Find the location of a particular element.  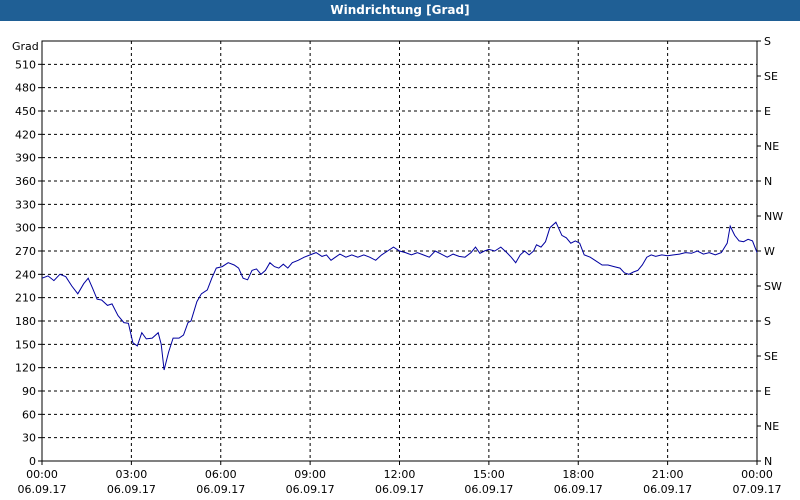

y-axis-label: Grad is located at coordinates (25, 46).